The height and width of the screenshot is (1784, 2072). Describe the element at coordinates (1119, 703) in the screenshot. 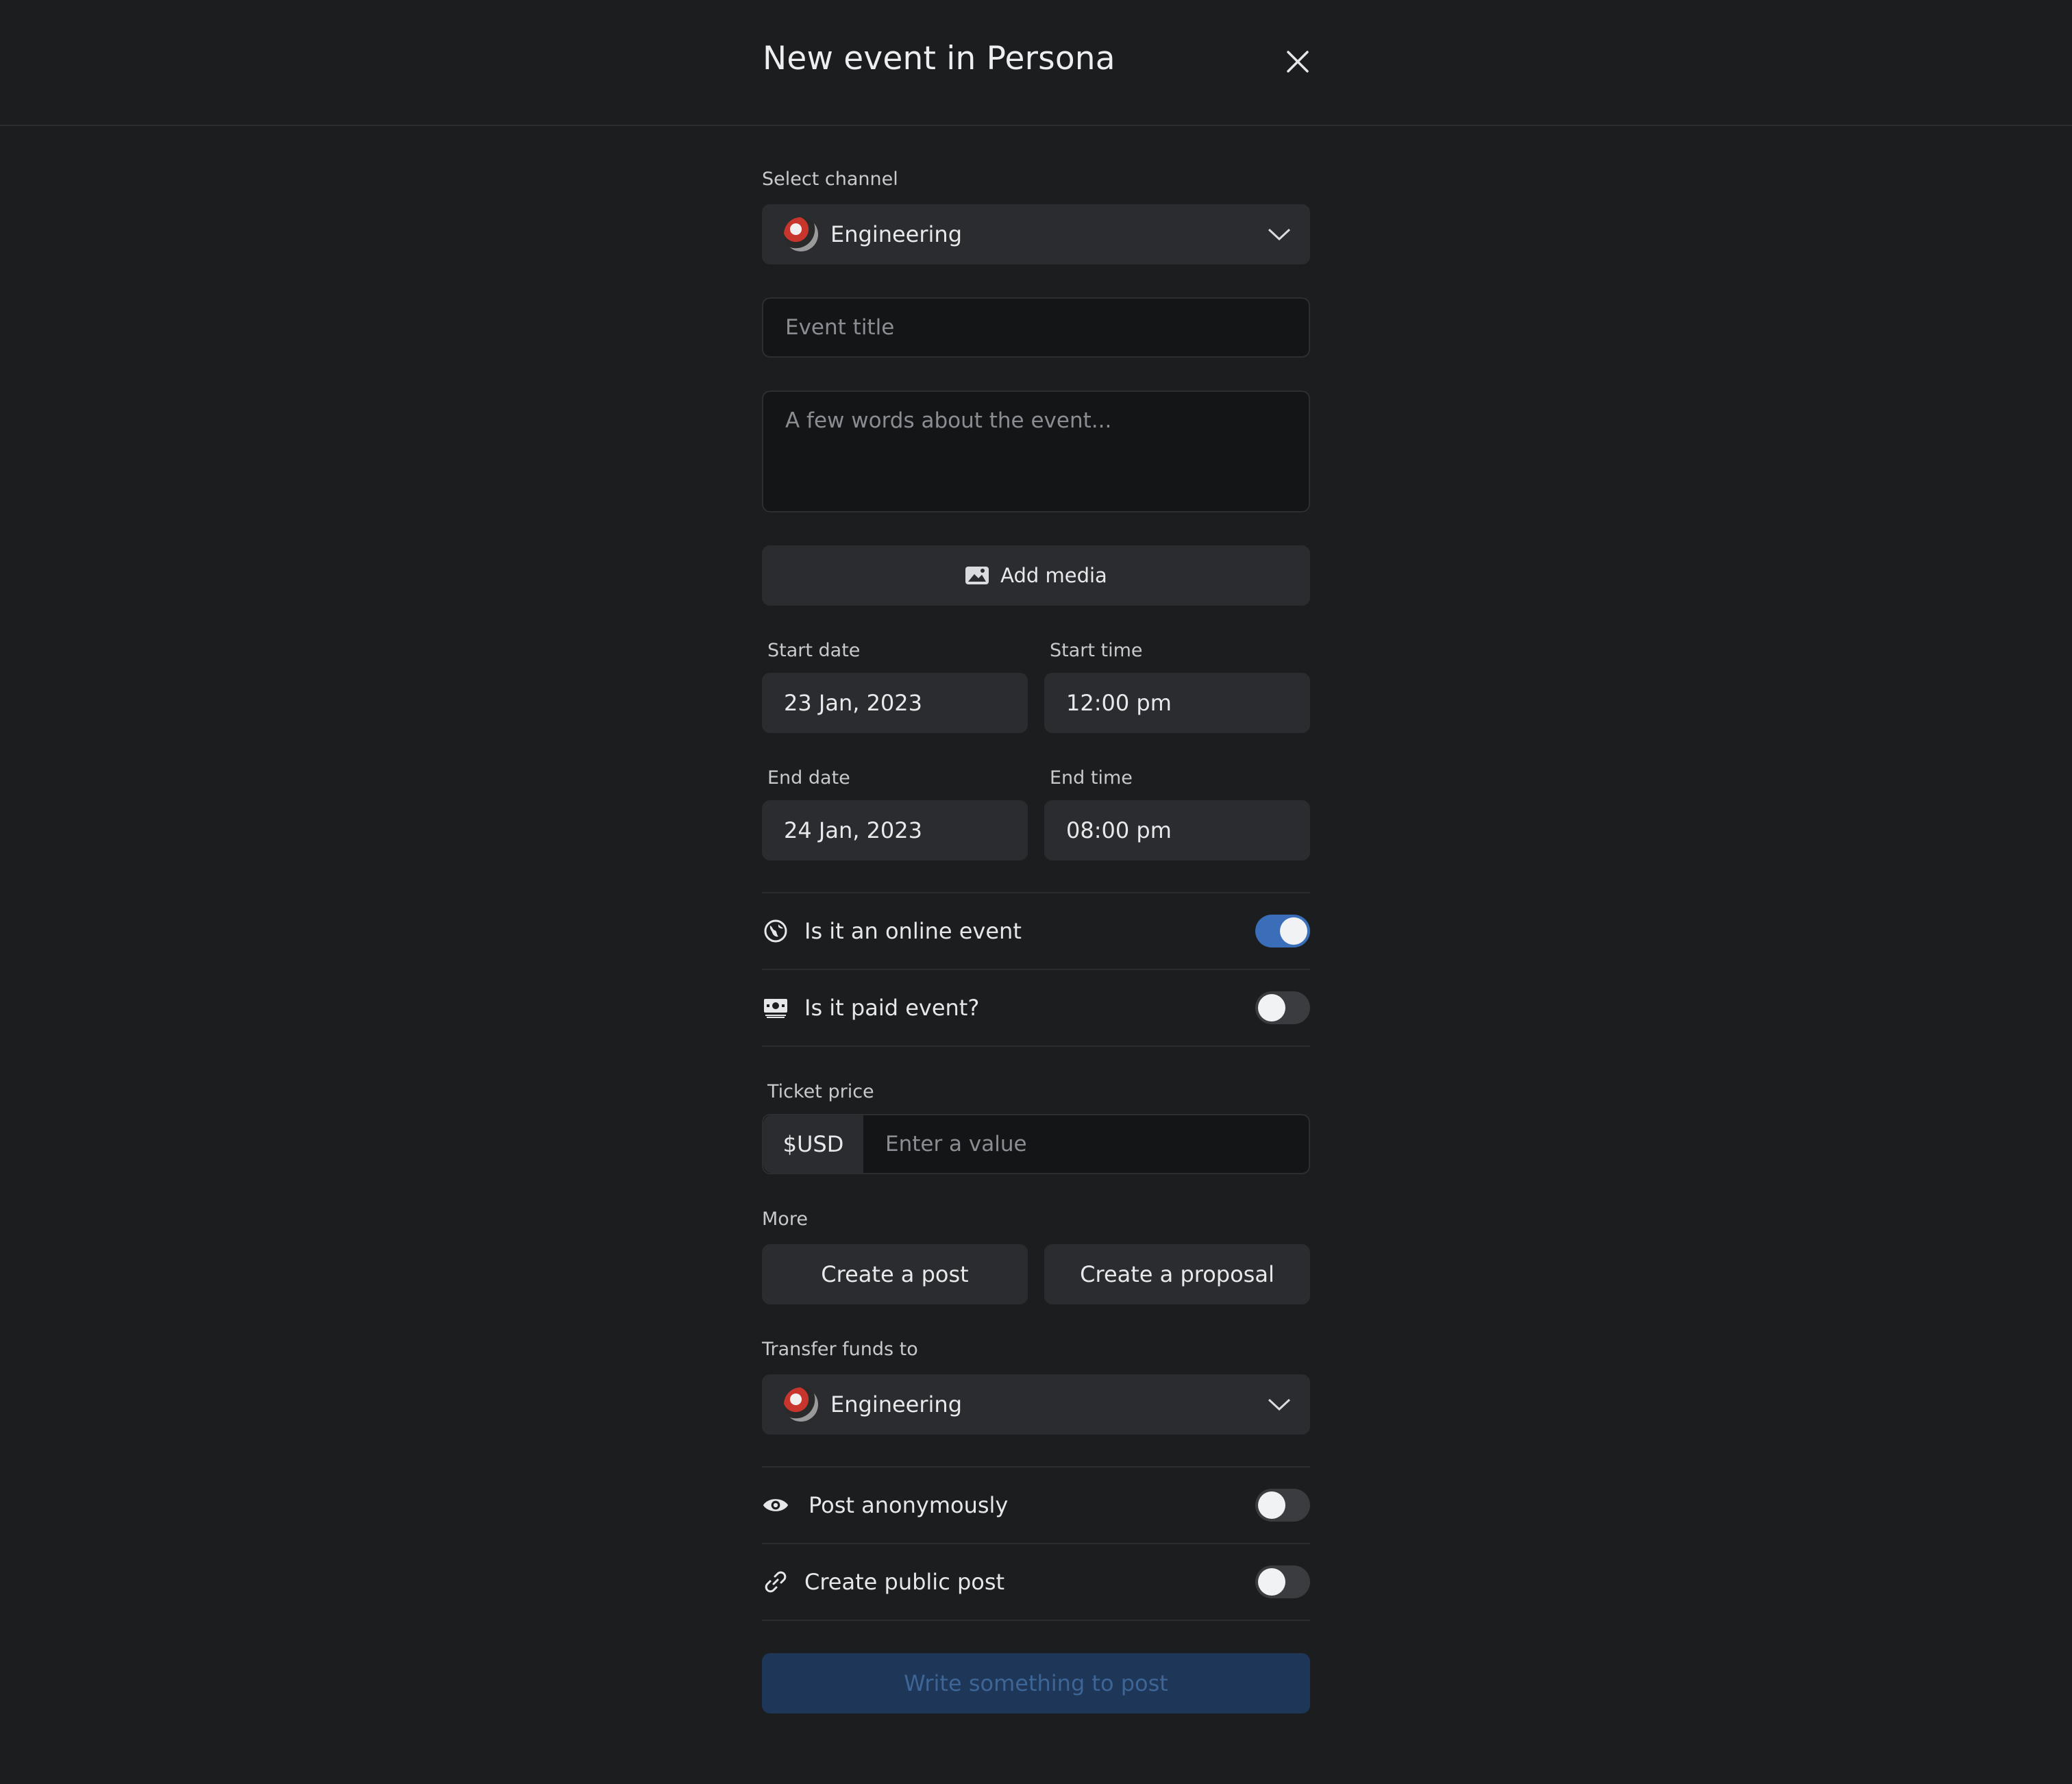

I see `start-time-value: 12:00 pm` at that location.